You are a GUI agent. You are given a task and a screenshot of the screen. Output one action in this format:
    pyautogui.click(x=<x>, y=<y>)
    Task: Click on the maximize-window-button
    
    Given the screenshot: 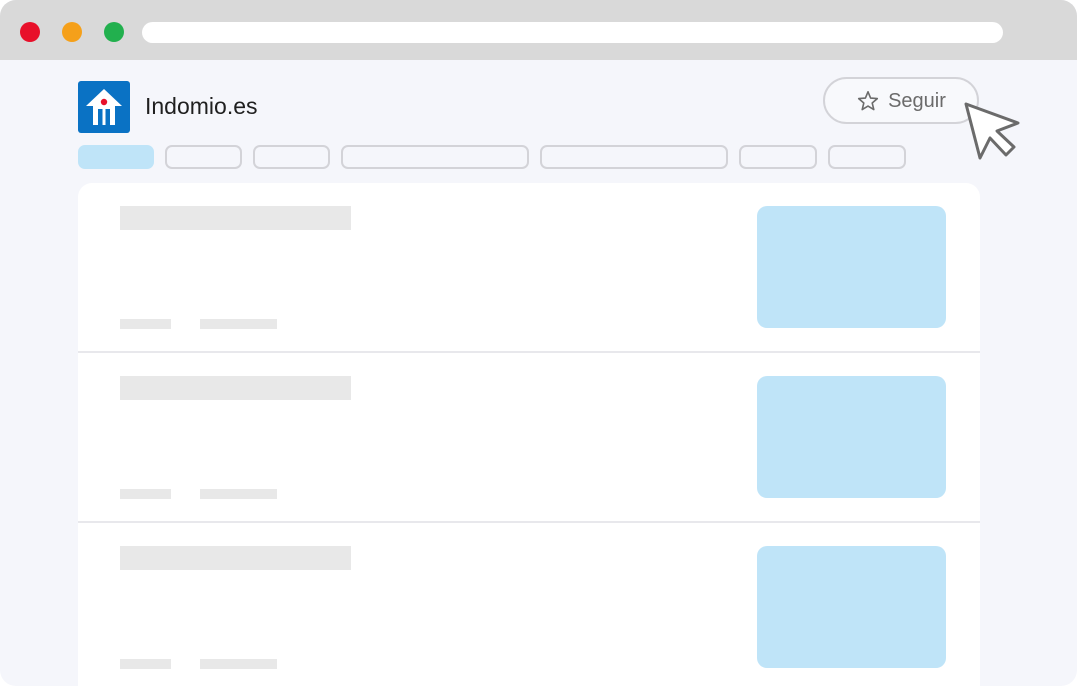 What is the action you would take?
    pyautogui.click(x=114, y=32)
    